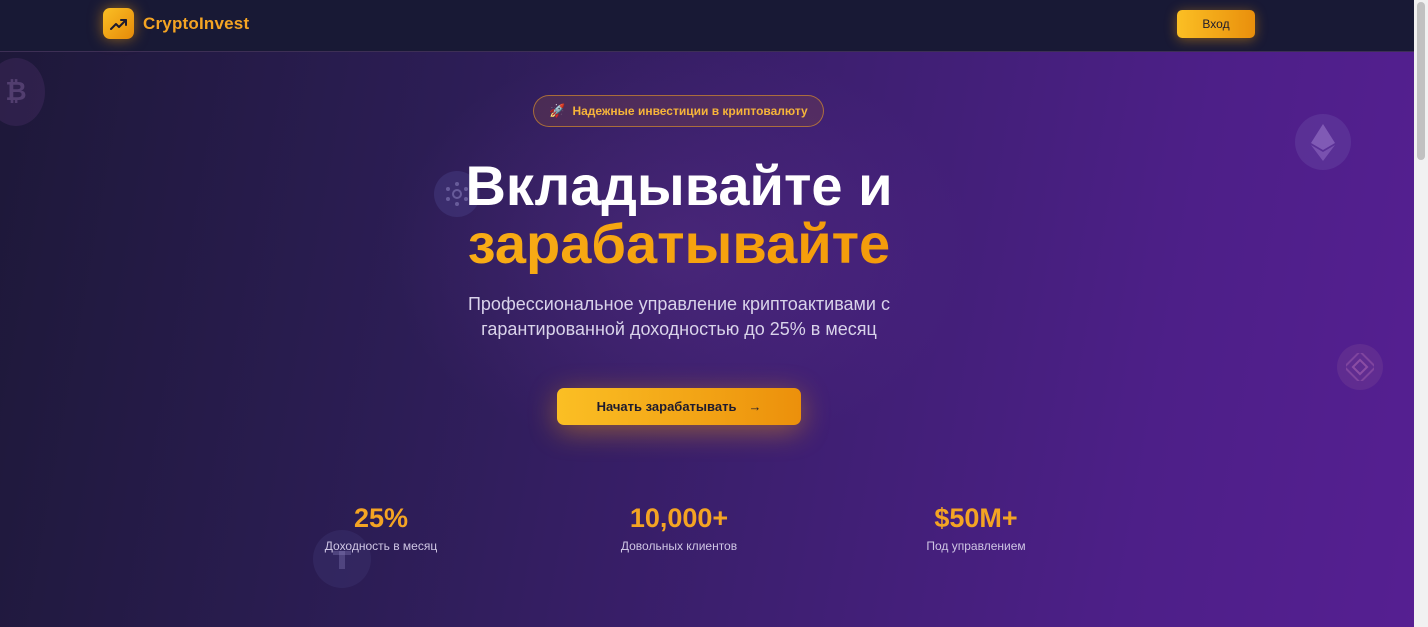  I want to click on rocket-icon: 🚀, so click(557, 110).